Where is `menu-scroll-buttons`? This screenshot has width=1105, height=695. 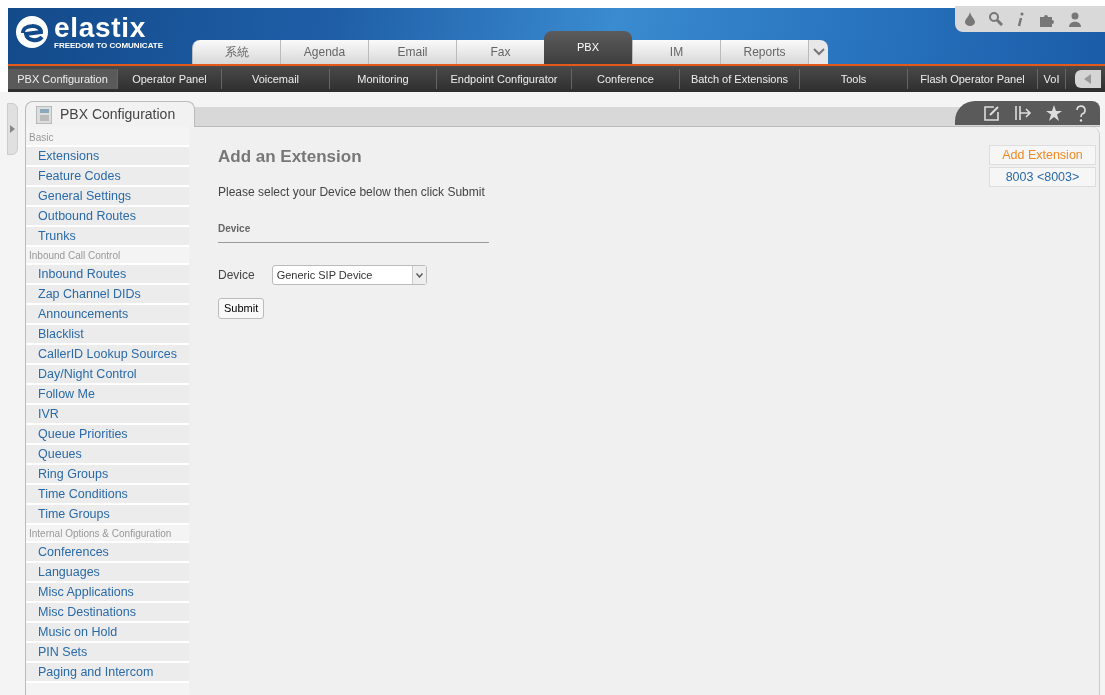 menu-scroll-buttons is located at coordinates (1088, 79).